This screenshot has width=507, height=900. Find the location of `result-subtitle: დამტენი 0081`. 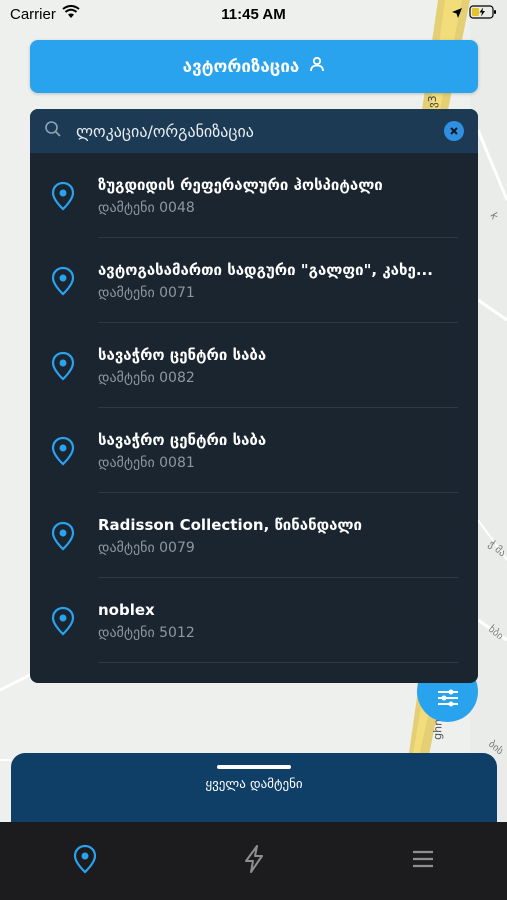

result-subtitle: დამტენი 0081 is located at coordinates (146, 462).